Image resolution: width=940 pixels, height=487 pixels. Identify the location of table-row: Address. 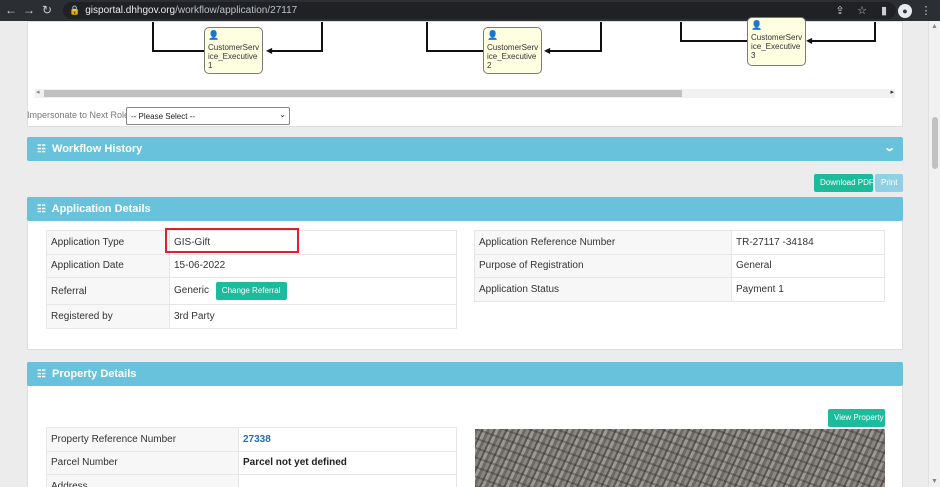
(251, 480).